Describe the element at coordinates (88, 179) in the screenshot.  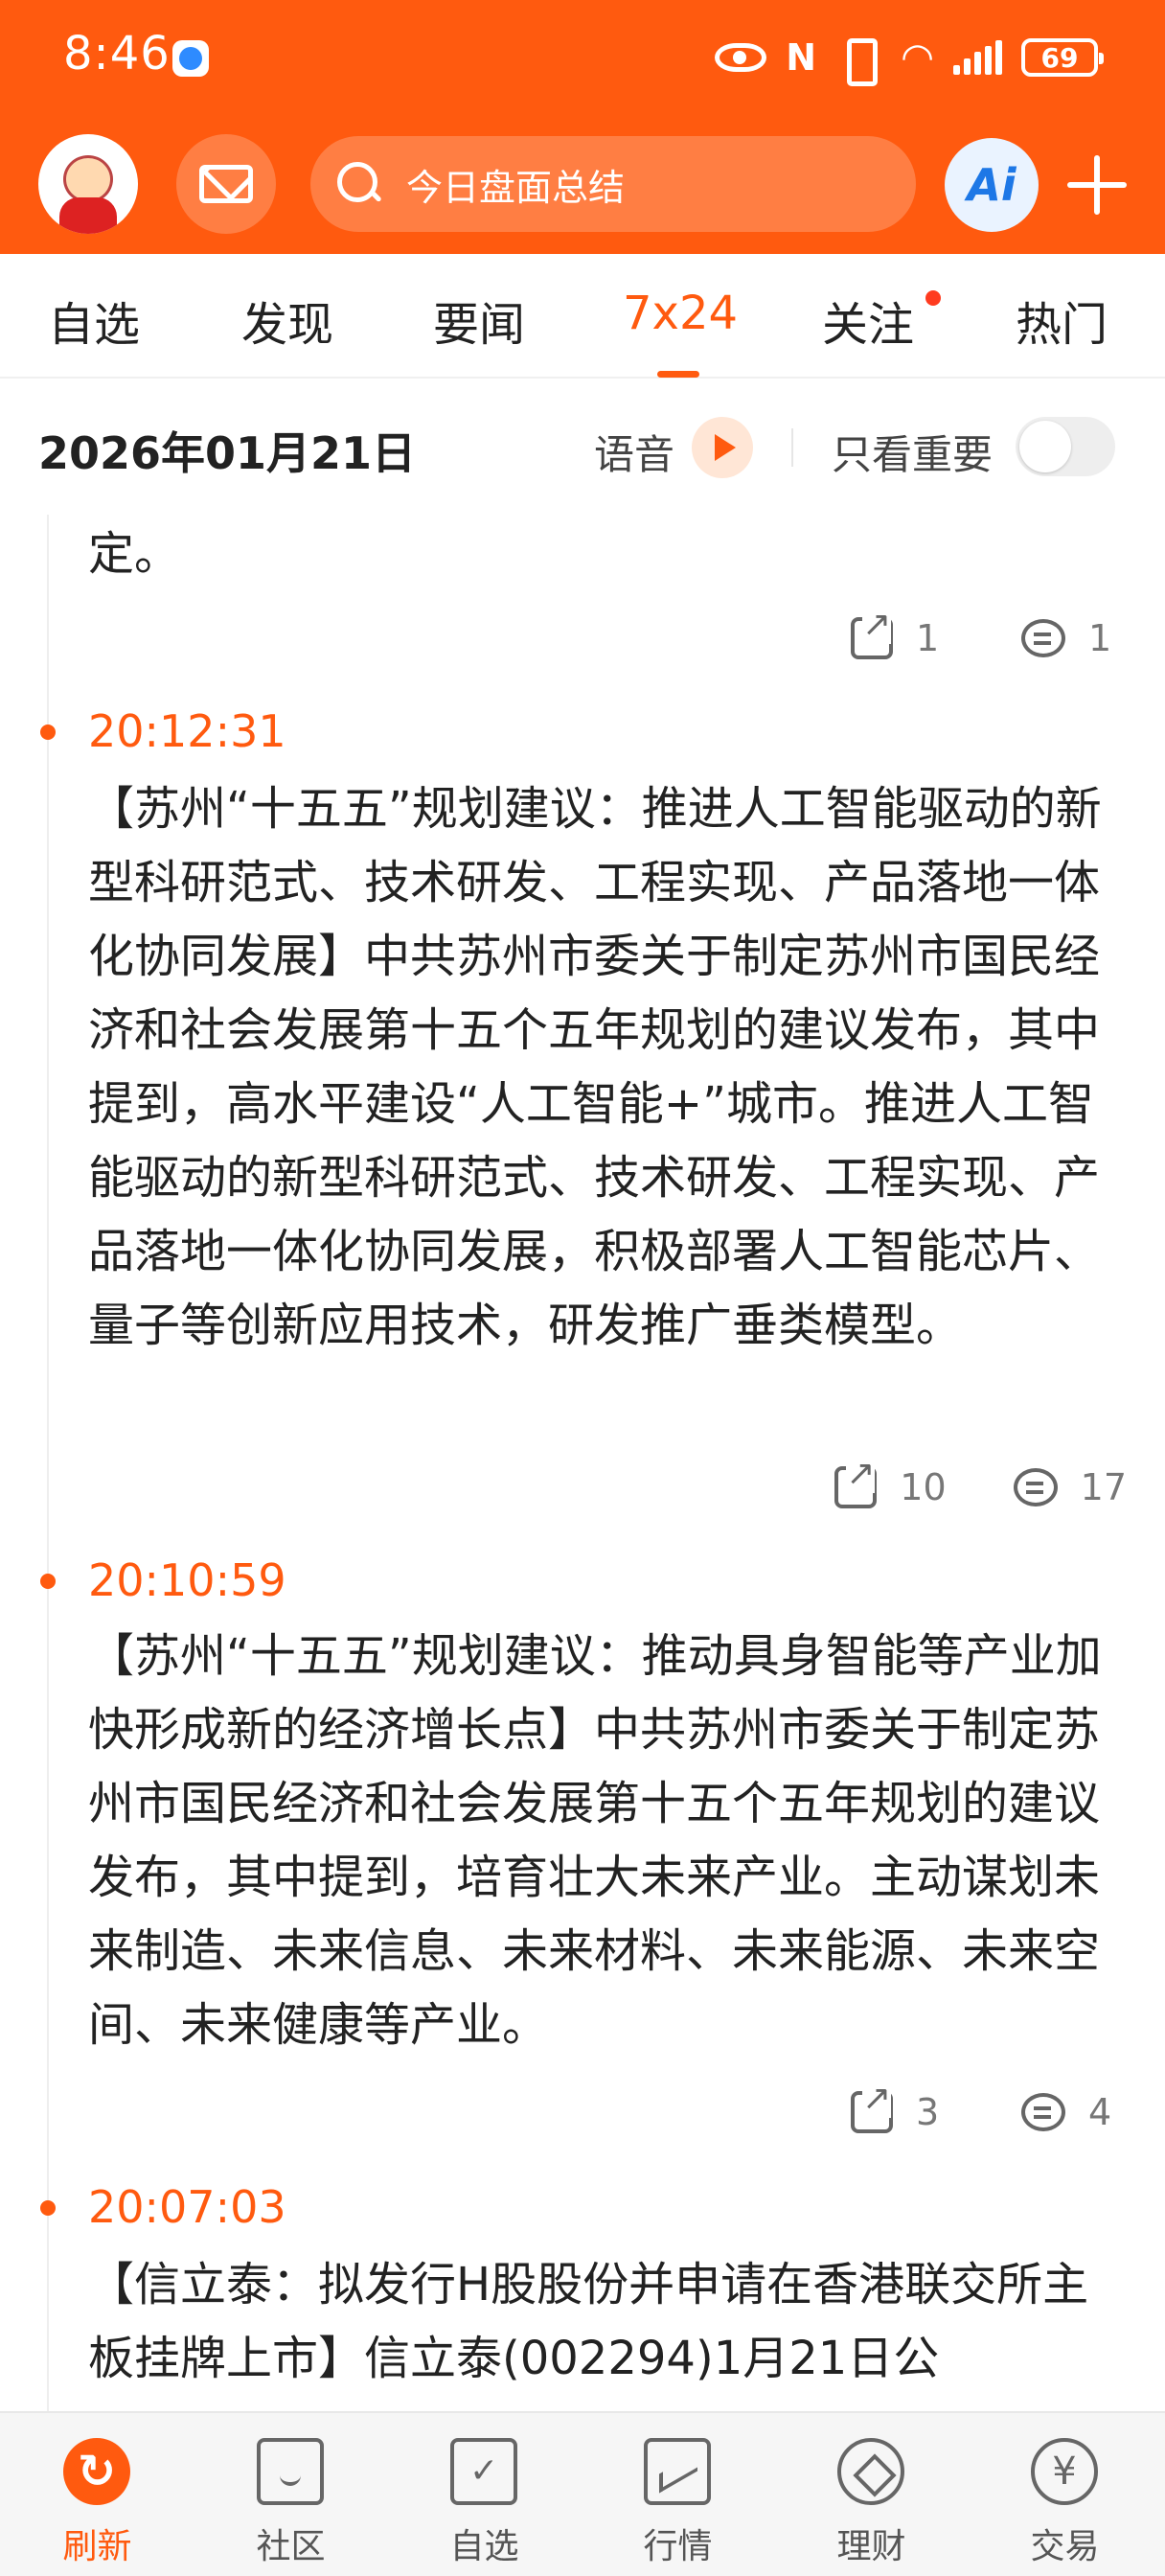
I see `avatar-face-icon` at that location.